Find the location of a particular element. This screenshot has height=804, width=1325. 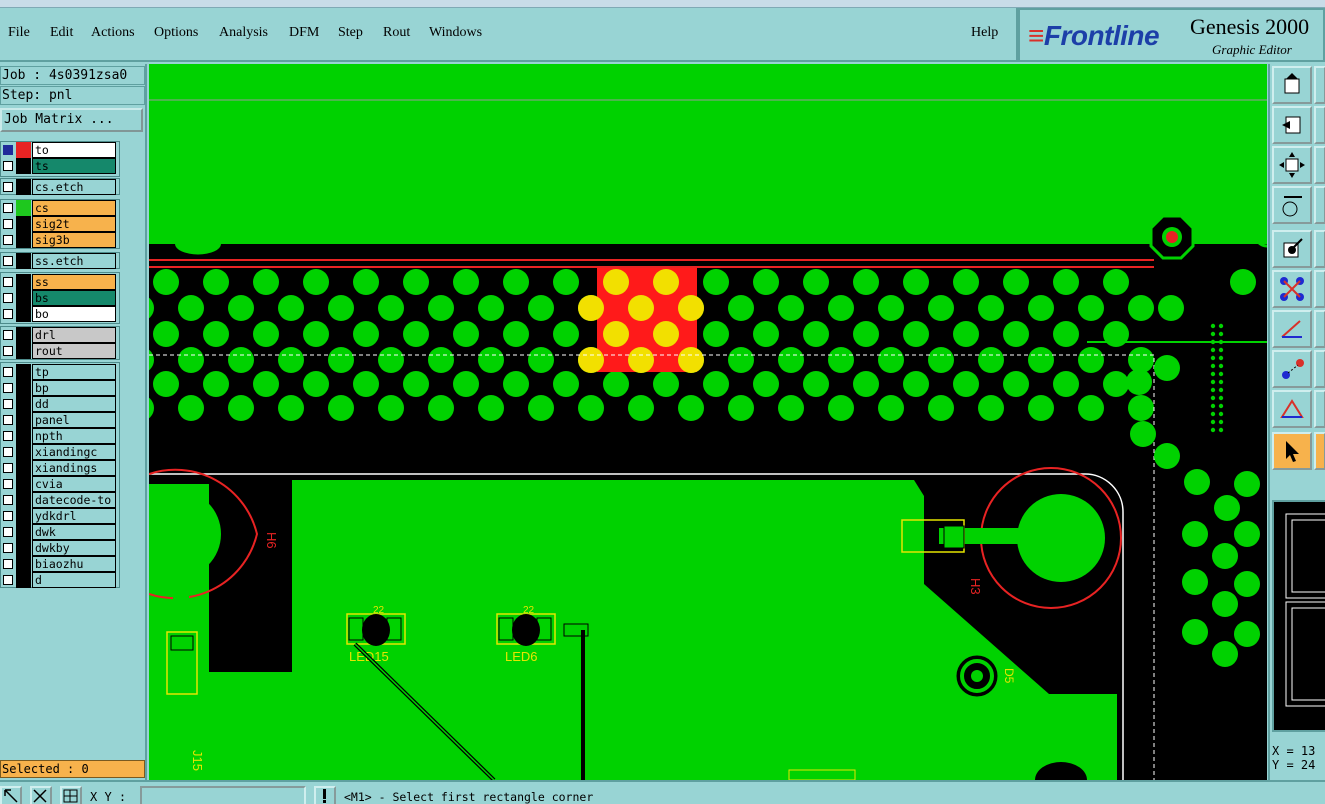

layer-name: sig2t is located at coordinates (74, 224).